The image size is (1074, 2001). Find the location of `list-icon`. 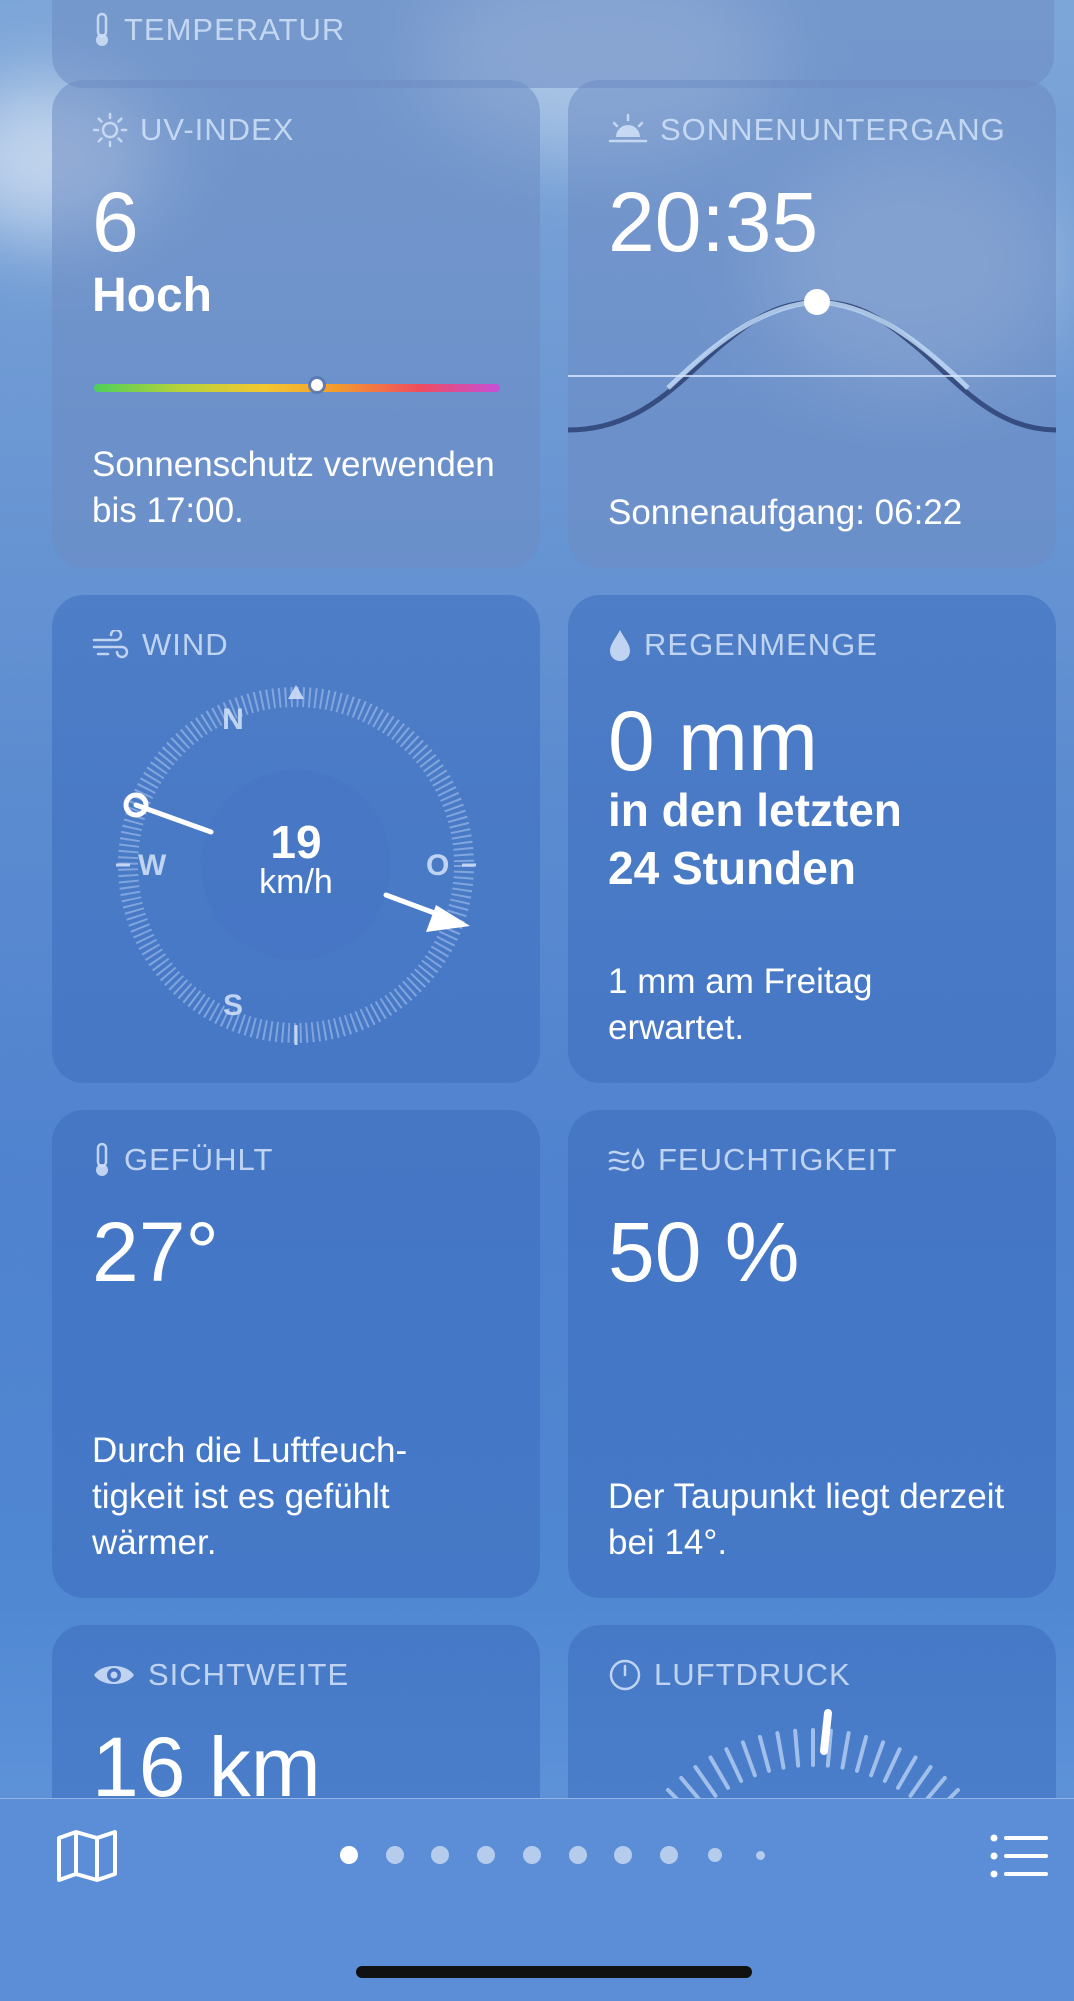

list-icon is located at coordinates (1020, 1856).